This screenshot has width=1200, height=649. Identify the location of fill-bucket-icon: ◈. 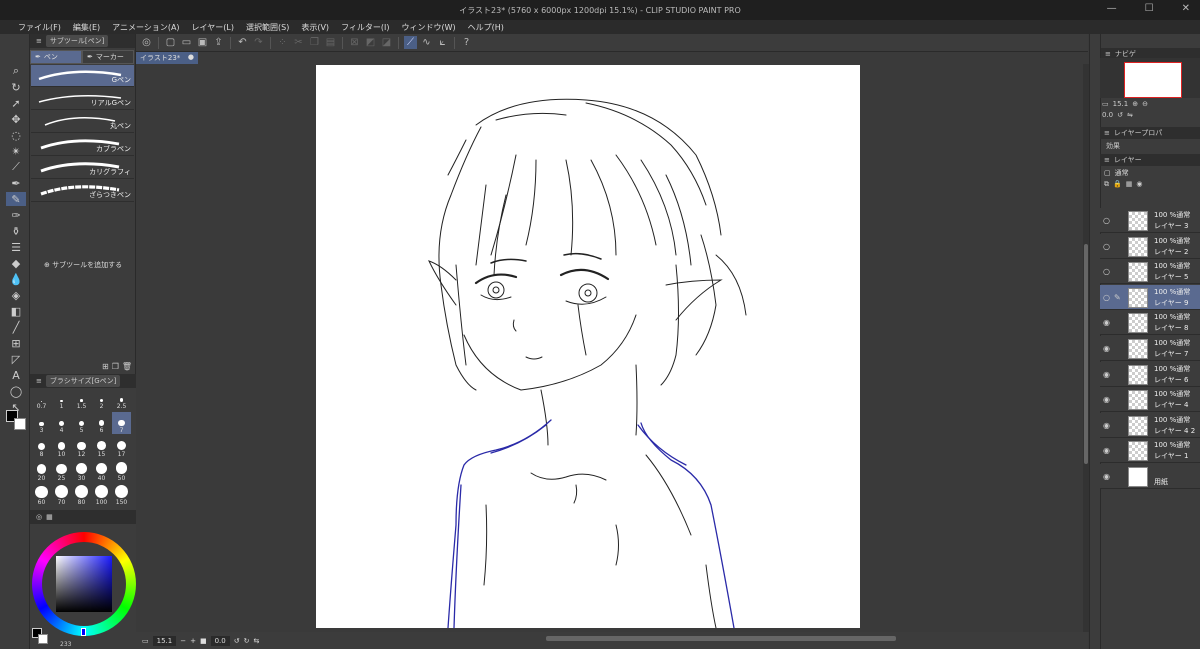
(16, 295).